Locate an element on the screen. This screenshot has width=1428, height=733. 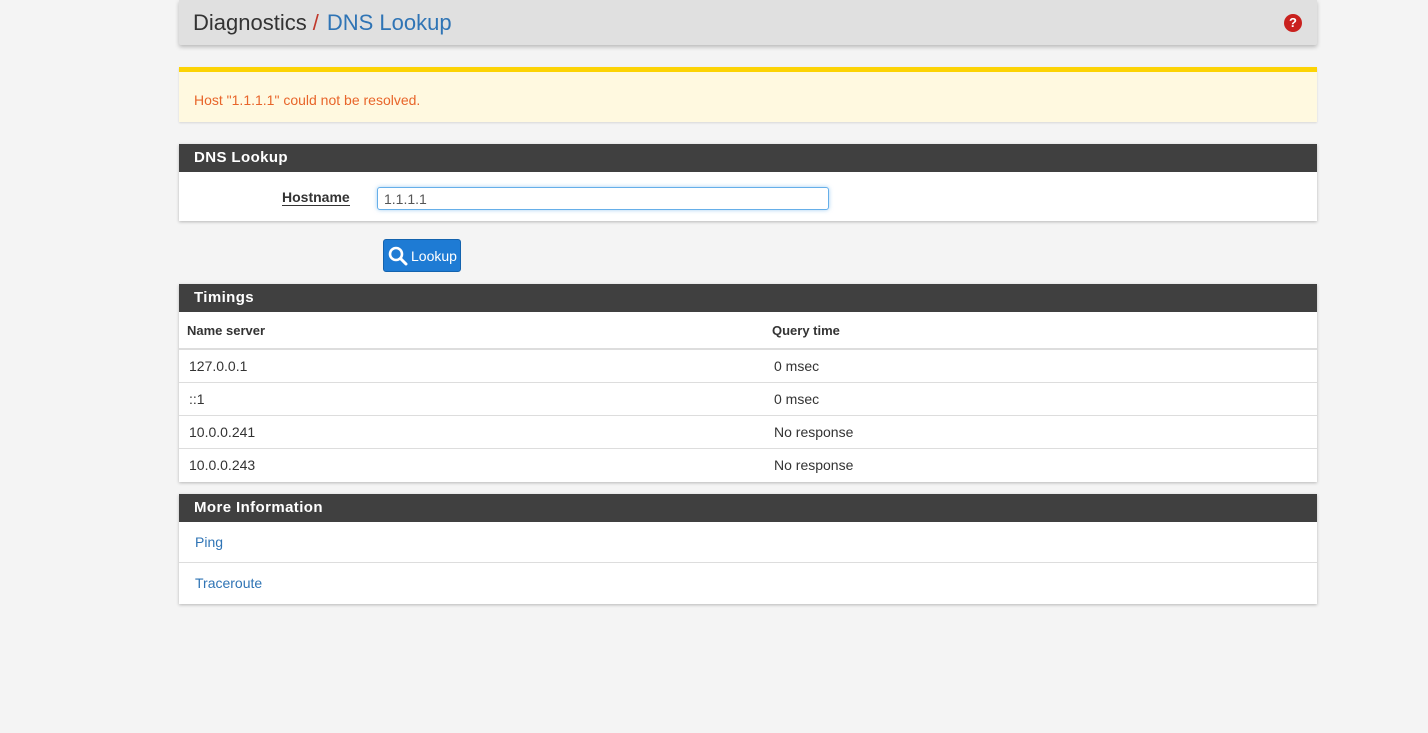
more-information-panel-title: More Information is located at coordinates (748, 508).